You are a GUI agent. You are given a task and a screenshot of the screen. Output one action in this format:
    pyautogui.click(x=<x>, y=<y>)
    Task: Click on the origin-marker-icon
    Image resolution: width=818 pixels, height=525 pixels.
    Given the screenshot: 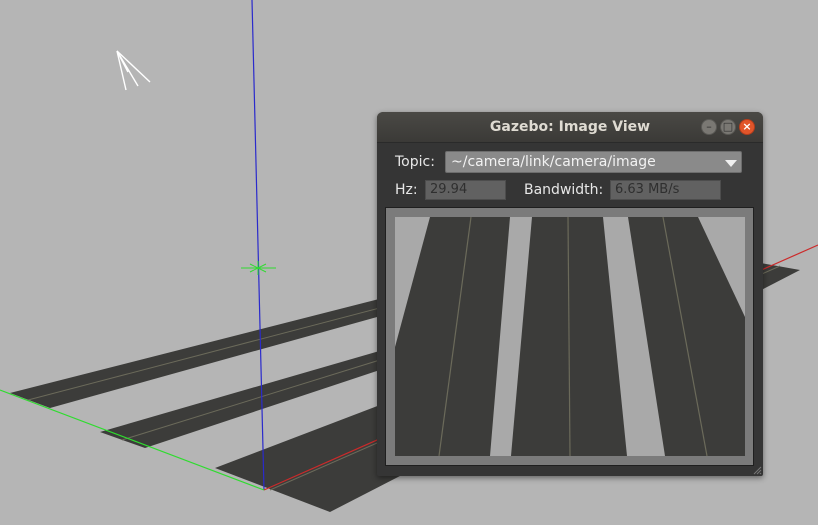 What is the action you would take?
    pyautogui.click(x=258, y=268)
    